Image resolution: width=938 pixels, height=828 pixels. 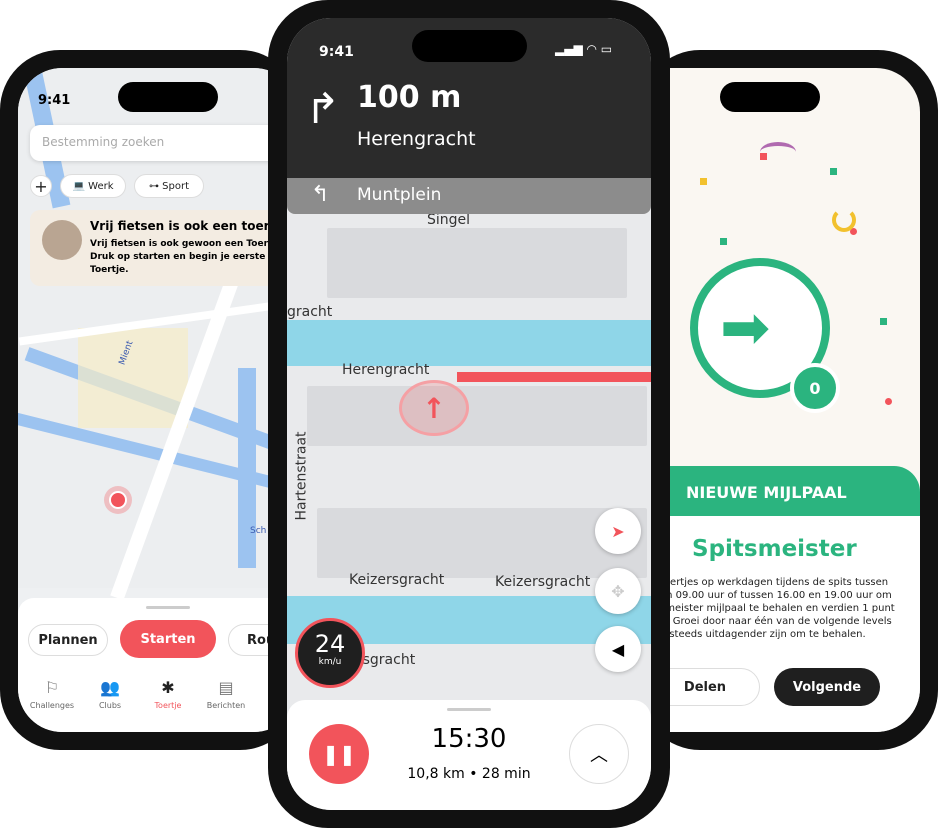 I want to click on tab-bar: ⚐ Challenges 👥 Clubs ✱ Toertje ▤ Berichten, so click(x=158, y=698).